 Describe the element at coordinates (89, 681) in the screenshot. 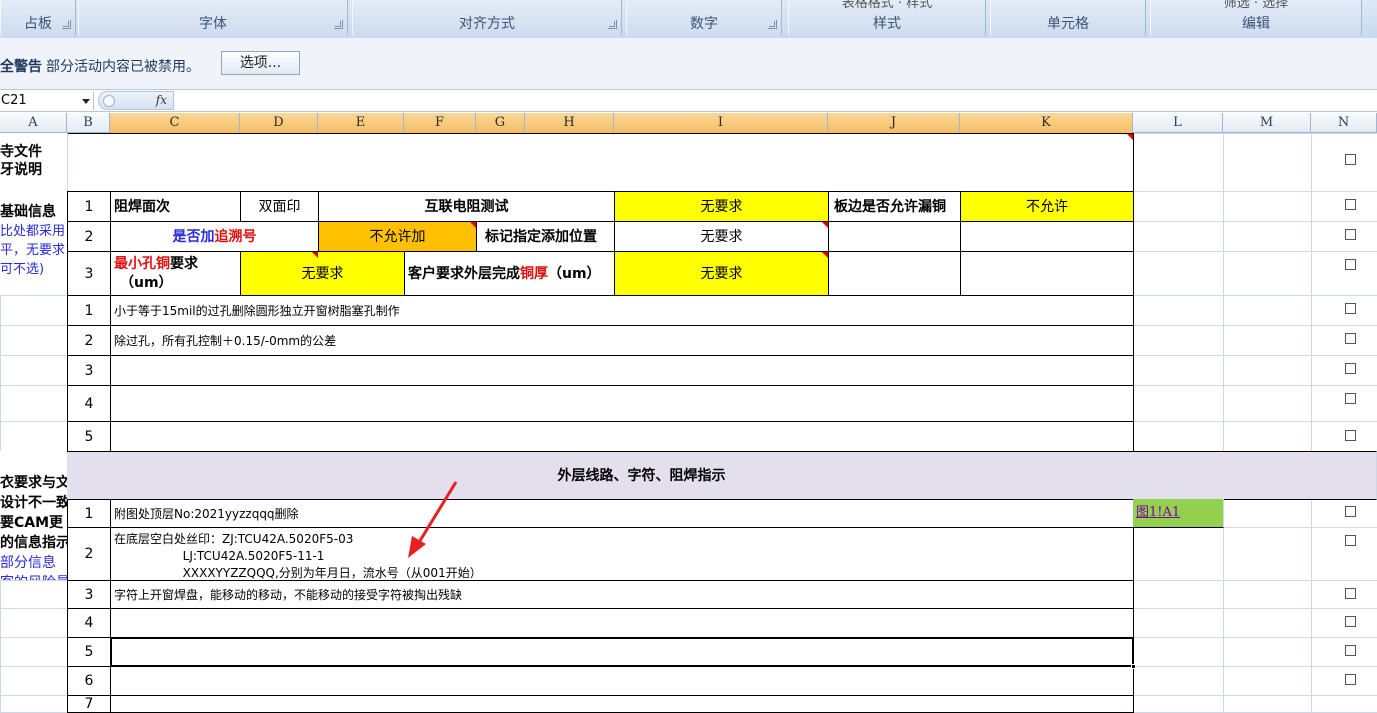

I see `row-number: 6` at that location.